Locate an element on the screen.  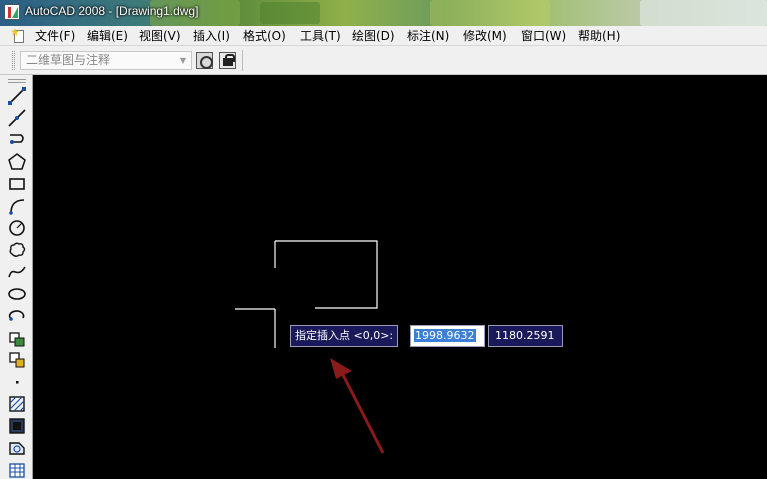
menu-modify: 修改(M) is located at coordinates (492, 36).